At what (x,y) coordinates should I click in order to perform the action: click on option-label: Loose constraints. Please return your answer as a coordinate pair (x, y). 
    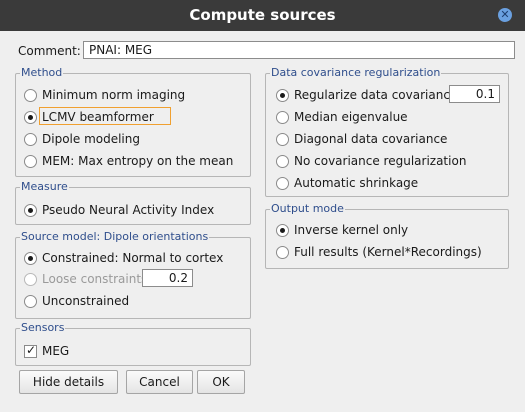
    Looking at the image, I should click on (95, 279).